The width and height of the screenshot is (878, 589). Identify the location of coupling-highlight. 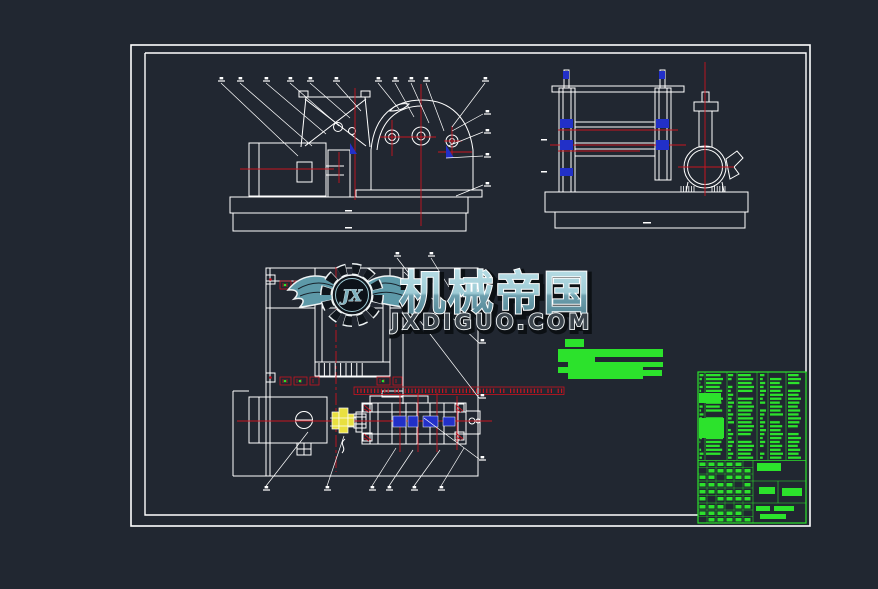
(343, 420).